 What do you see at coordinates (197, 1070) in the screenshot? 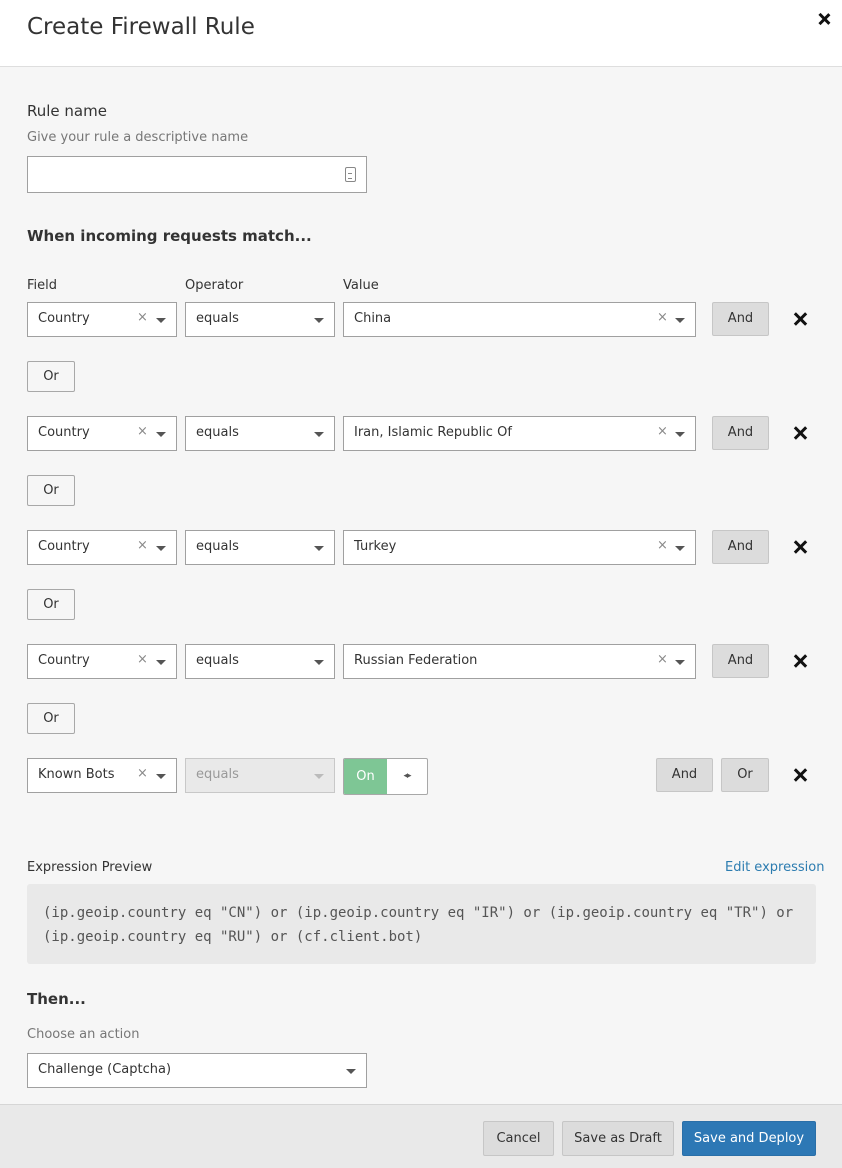
I see `action-select: Challenge (Captcha)` at bounding box center [197, 1070].